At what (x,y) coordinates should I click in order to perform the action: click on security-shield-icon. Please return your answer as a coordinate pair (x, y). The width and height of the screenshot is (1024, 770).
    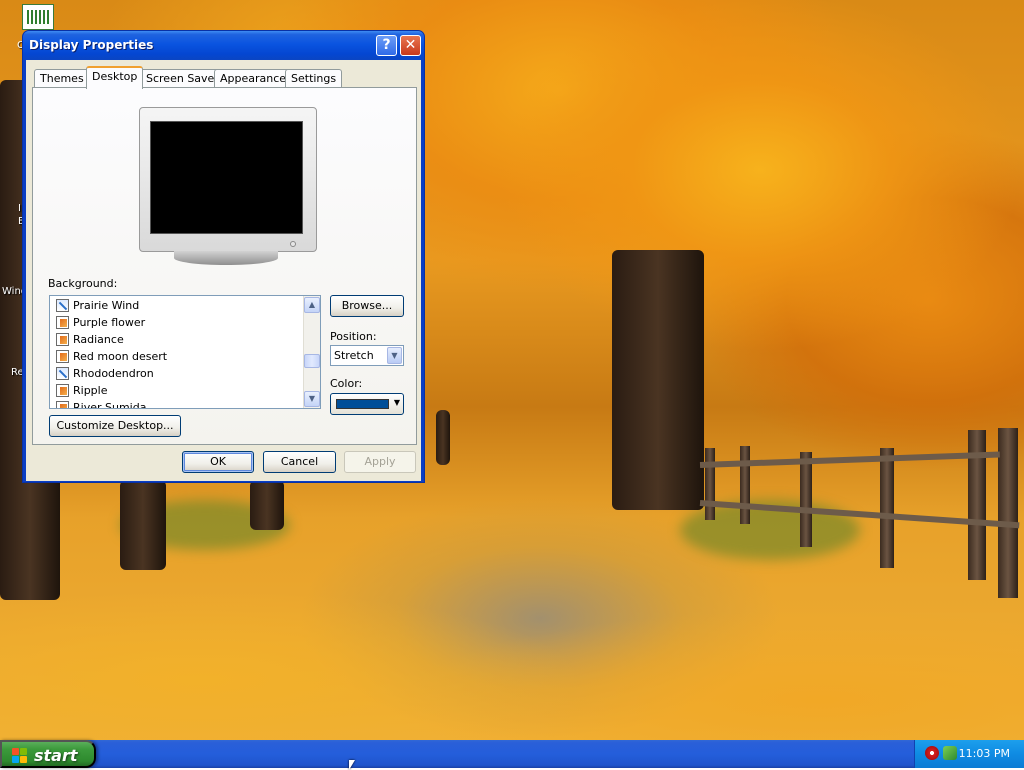
    Looking at the image, I should click on (932, 753).